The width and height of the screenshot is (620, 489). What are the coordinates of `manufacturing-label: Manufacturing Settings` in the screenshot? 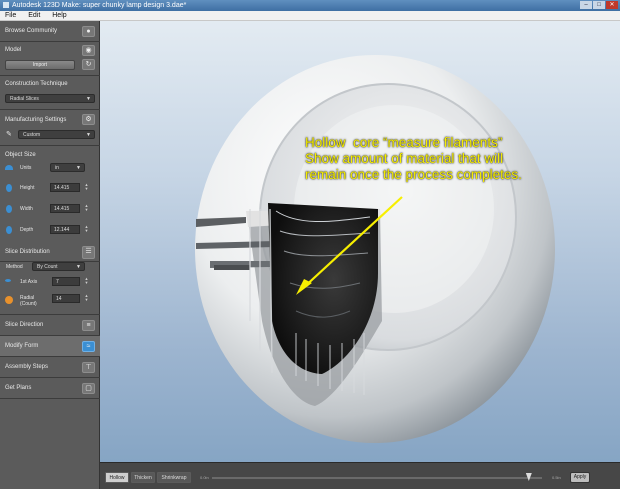 It's located at (36, 120).